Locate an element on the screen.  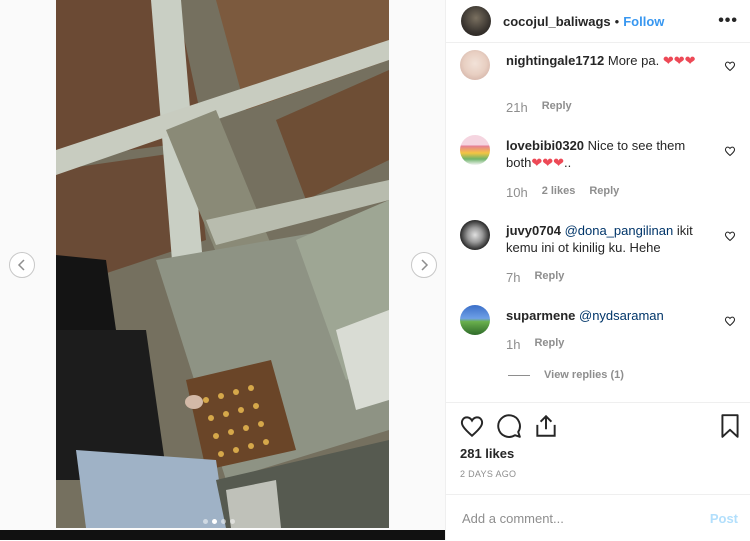
view-replies-button: View replies (1) is located at coordinates (566, 375).